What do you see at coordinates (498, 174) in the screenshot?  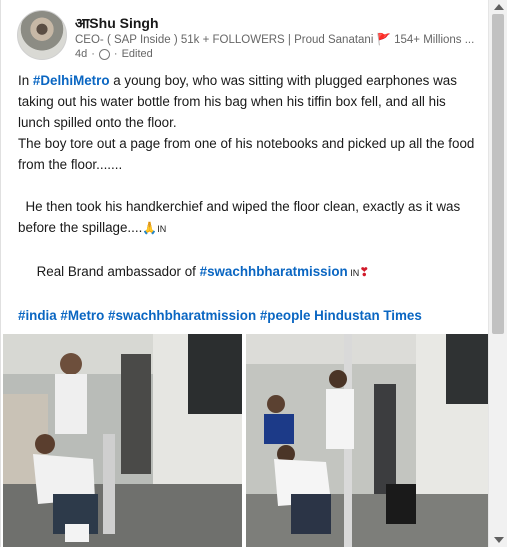 I see `scrollbar-thumb` at bounding box center [498, 174].